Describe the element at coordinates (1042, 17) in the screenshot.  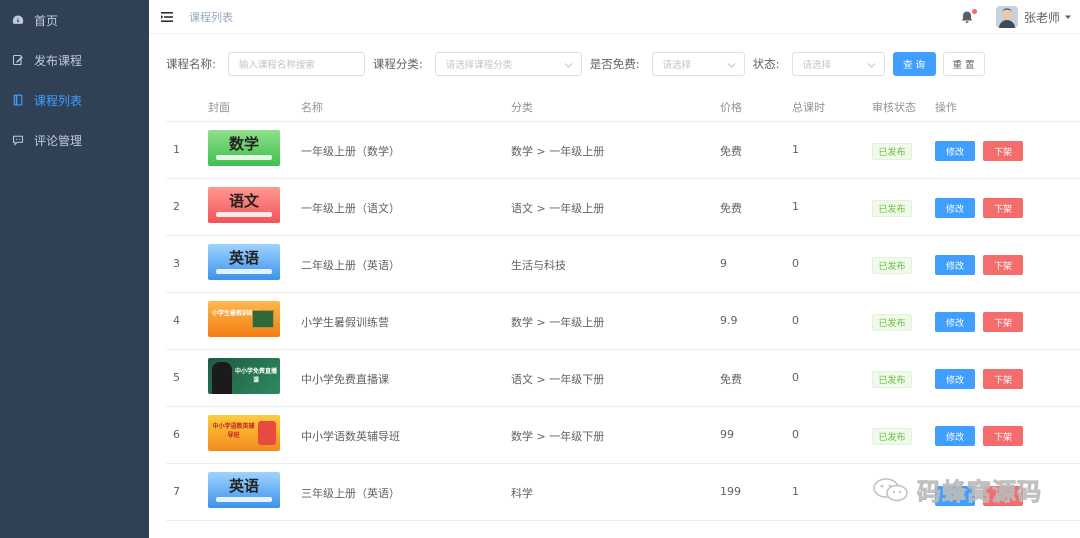
I see `username: 张老师` at that location.